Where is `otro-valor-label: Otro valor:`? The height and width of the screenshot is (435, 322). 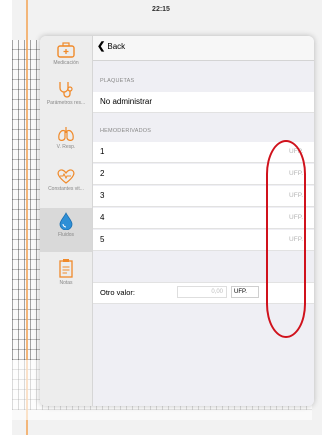 otro-valor-label: Otro valor: is located at coordinates (118, 292).